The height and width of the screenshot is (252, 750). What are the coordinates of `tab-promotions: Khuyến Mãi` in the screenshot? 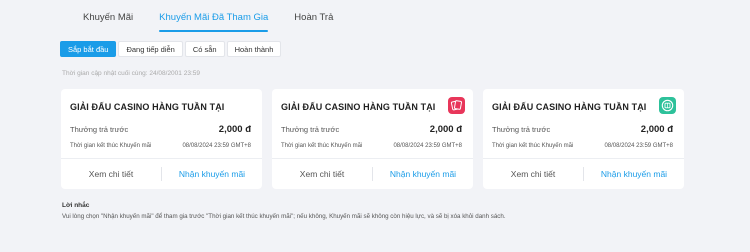 It's located at (108, 17).